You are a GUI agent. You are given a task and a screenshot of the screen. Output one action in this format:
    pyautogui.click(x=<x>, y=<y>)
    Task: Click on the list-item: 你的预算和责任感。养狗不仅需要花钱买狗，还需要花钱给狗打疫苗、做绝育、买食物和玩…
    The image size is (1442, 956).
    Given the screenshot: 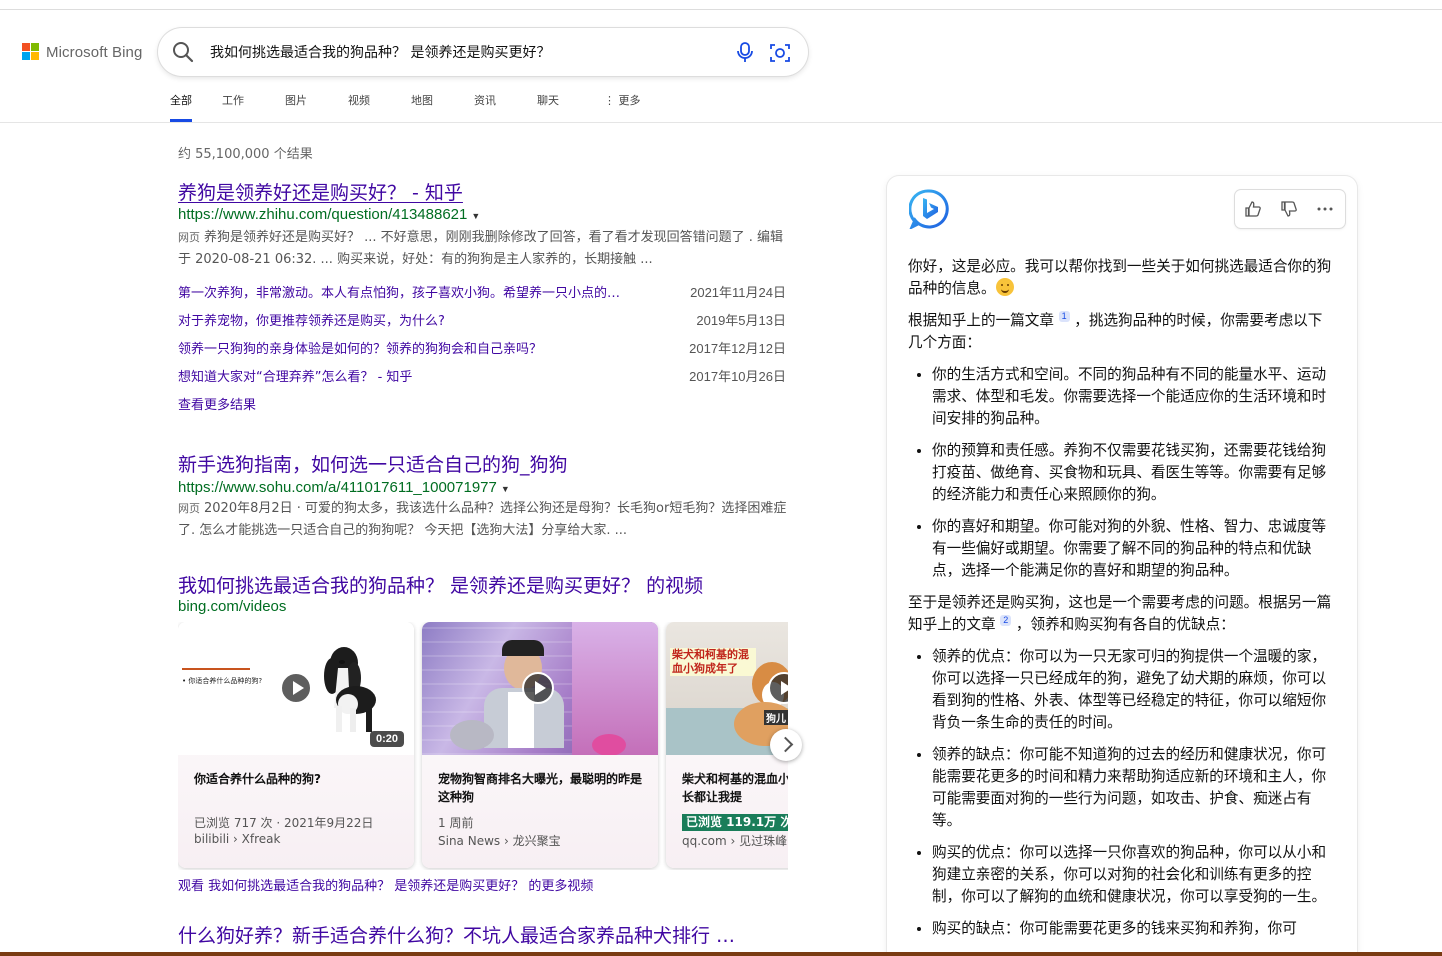 What is the action you would take?
    pyautogui.click(x=1134, y=473)
    